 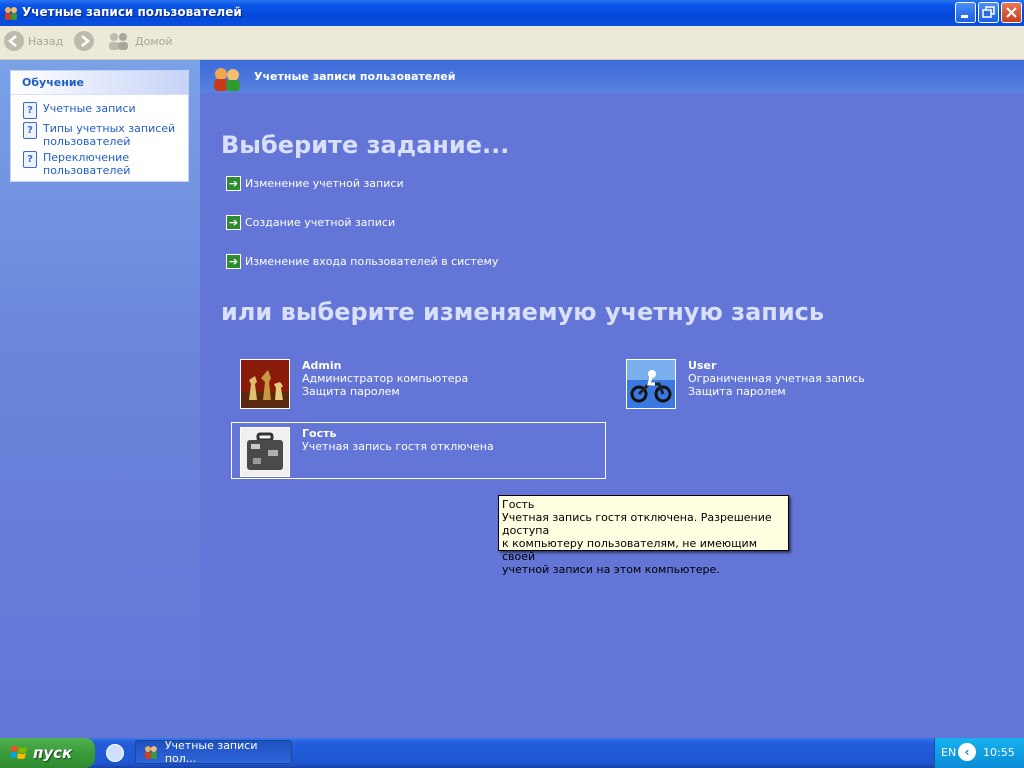 I want to click on task-change-account: ➔ Изменение учетной записи, so click(x=315, y=183).